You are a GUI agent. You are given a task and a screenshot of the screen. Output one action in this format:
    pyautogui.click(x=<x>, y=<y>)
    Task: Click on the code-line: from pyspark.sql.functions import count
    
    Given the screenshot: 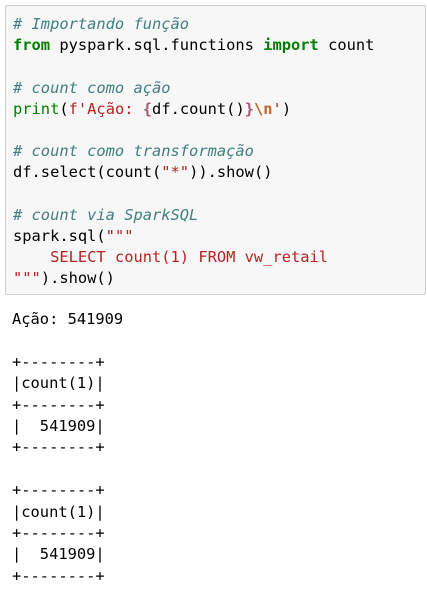 What is the action you would take?
    pyautogui.click(x=193, y=45)
    